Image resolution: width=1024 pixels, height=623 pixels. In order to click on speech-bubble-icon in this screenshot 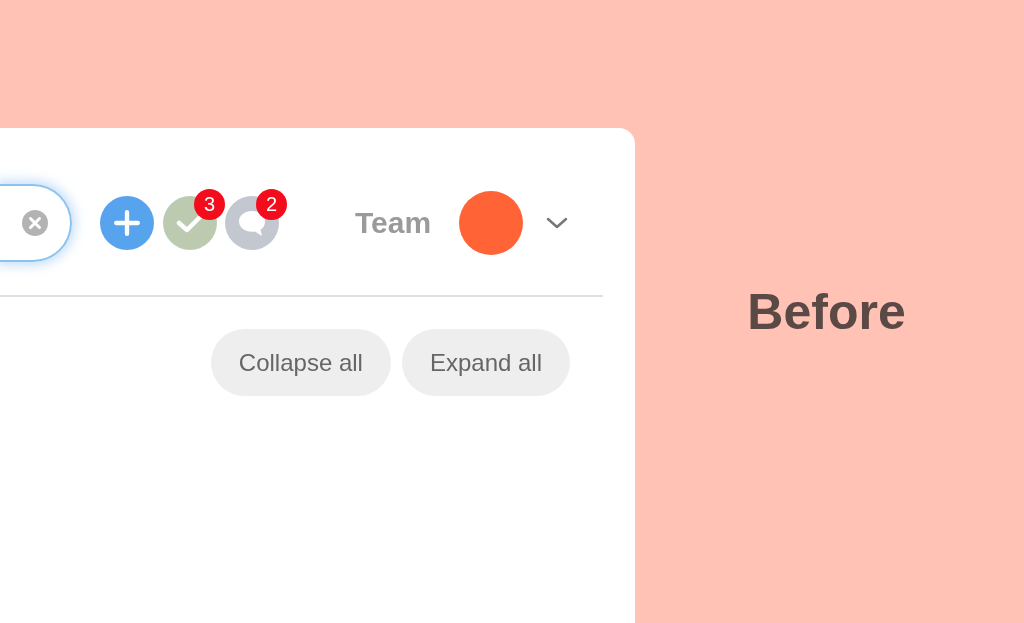, I will do `click(252, 223)`.